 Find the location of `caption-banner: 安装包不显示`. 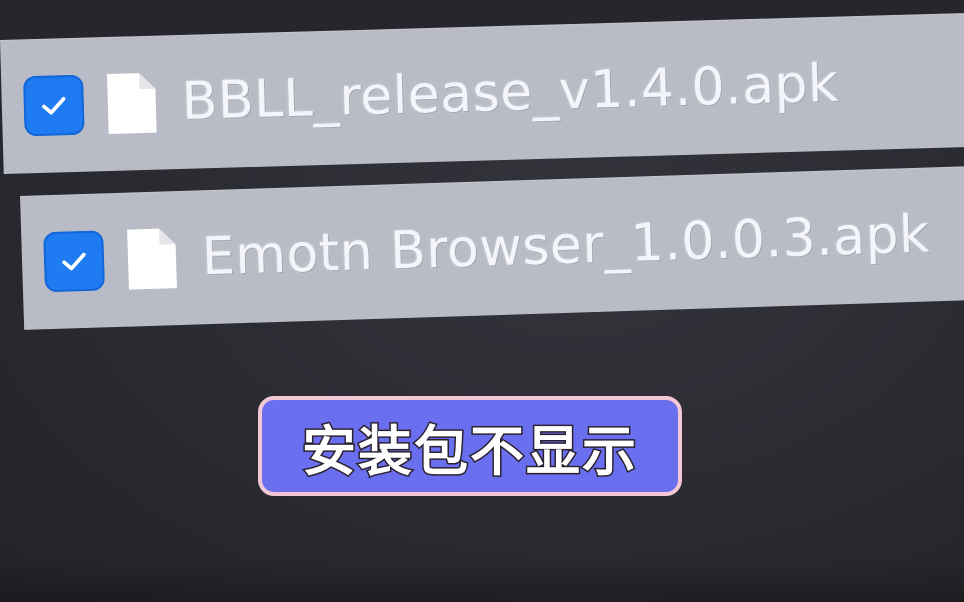

caption-banner: 安装包不显示 is located at coordinates (470, 446).